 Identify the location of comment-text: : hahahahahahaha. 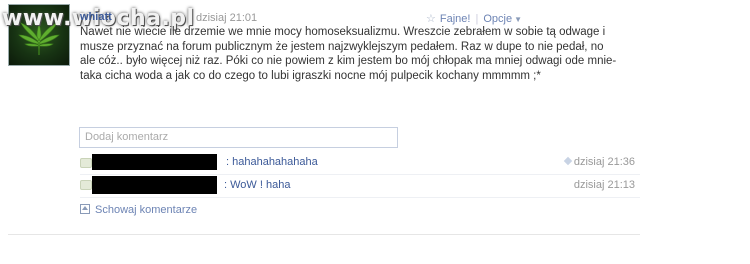
(272, 162).